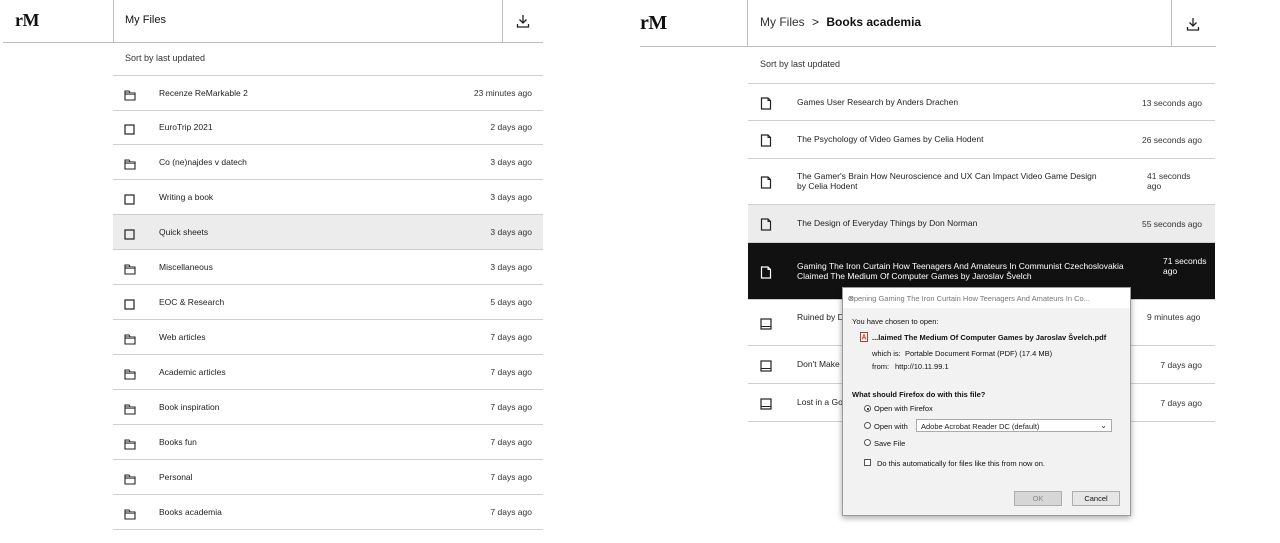  Describe the element at coordinates (1185, 266) in the screenshot. I see `item-updated: 71 seconds ago` at that location.